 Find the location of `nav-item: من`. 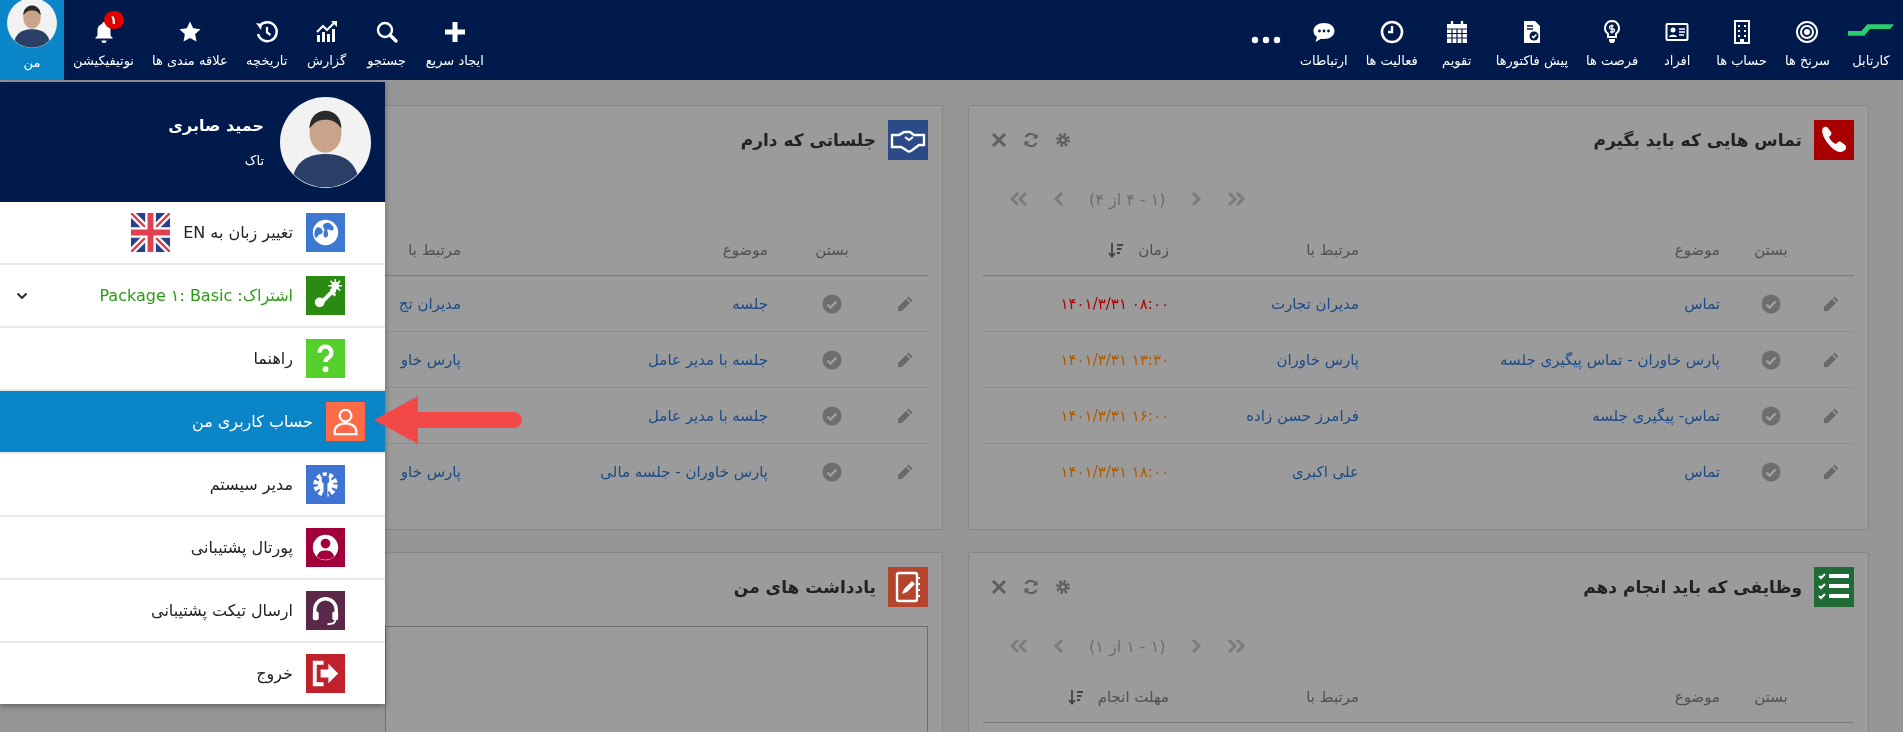

nav-item: من is located at coordinates (32, 40).